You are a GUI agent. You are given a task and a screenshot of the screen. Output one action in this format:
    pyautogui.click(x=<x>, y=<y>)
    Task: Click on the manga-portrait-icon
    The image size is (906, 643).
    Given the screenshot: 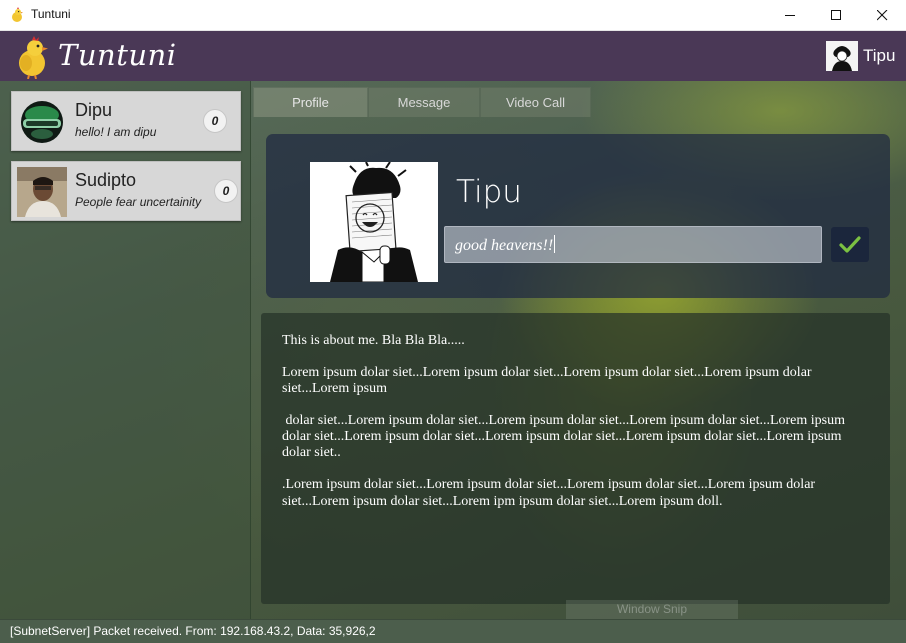 What is the action you would take?
    pyautogui.click(x=374, y=222)
    